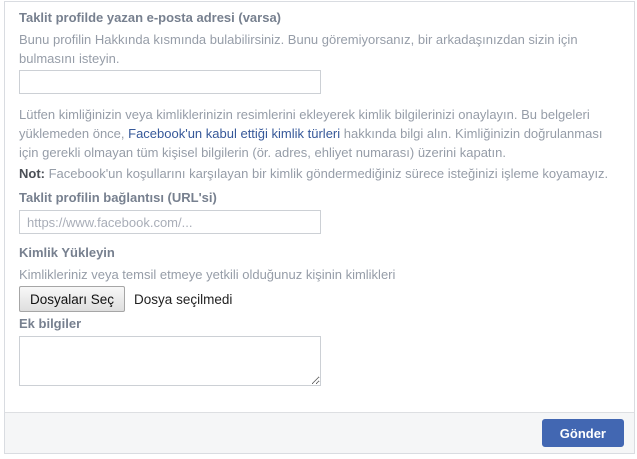 This screenshot has height=459, width=637. What do you see at coordinates (50, 323) in the screenshot?
I see `extra-info-label: Ek bilgiler` at bounding box center [50, 323].